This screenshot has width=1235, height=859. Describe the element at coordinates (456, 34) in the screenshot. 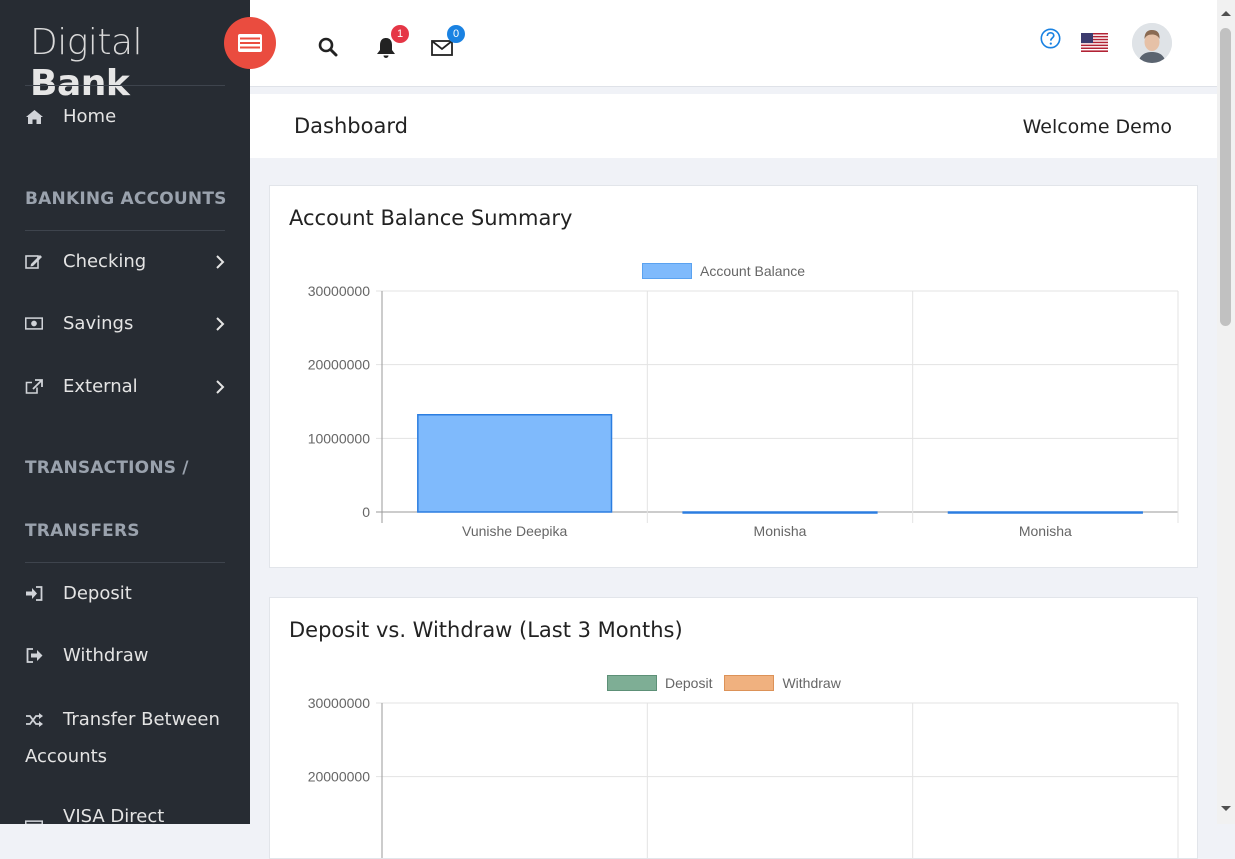

I see `messages-badge: 0` at that location.